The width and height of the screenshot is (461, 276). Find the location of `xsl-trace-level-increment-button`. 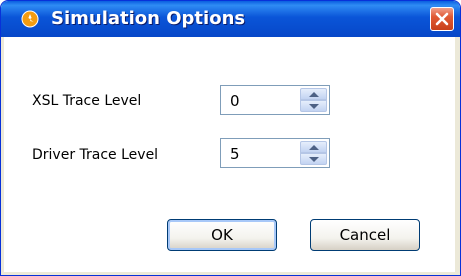

xsl-trace-level-increment-button is located at coordinates (313, 94).